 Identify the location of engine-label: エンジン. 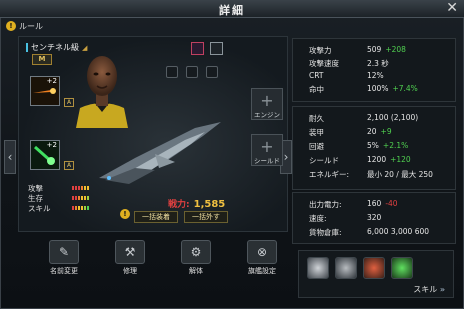
(267, 115).